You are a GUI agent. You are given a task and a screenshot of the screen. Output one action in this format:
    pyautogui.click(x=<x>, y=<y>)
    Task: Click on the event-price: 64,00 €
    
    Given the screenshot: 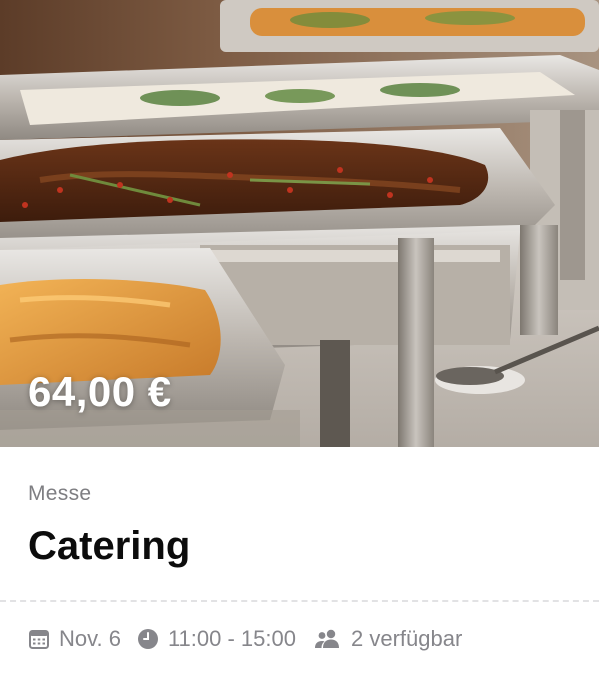 What is the action you would take?
    pyautogui.click(x=100, y=391)
    